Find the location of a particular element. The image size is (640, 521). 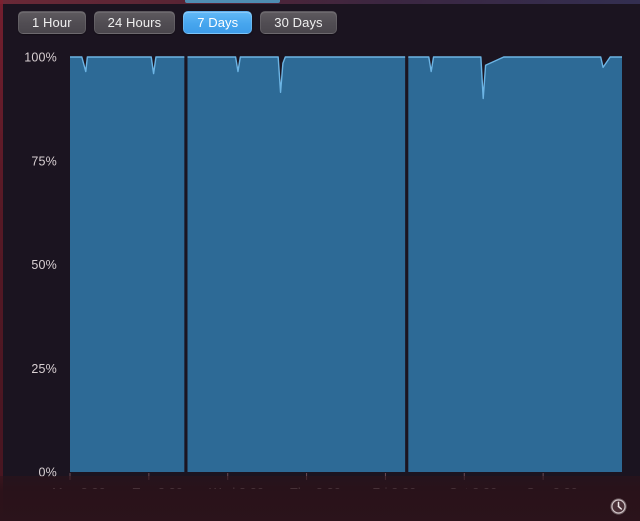

y-axis-tick-label: 75% is located at coordinates (44, 161).